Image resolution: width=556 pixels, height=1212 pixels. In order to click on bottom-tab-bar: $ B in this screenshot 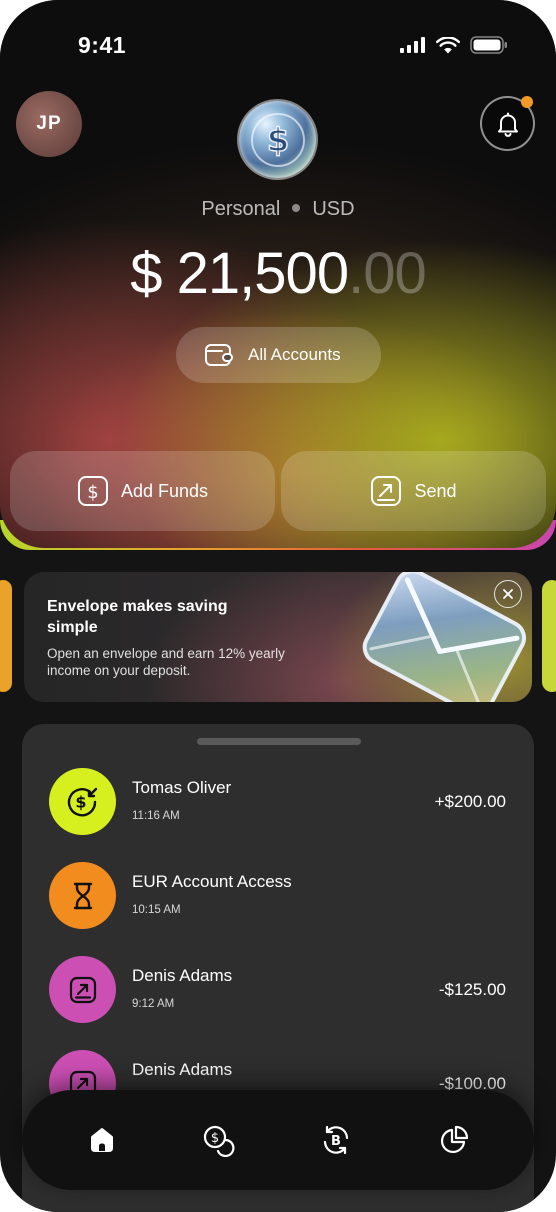, I will do `click(278, 1140)`.